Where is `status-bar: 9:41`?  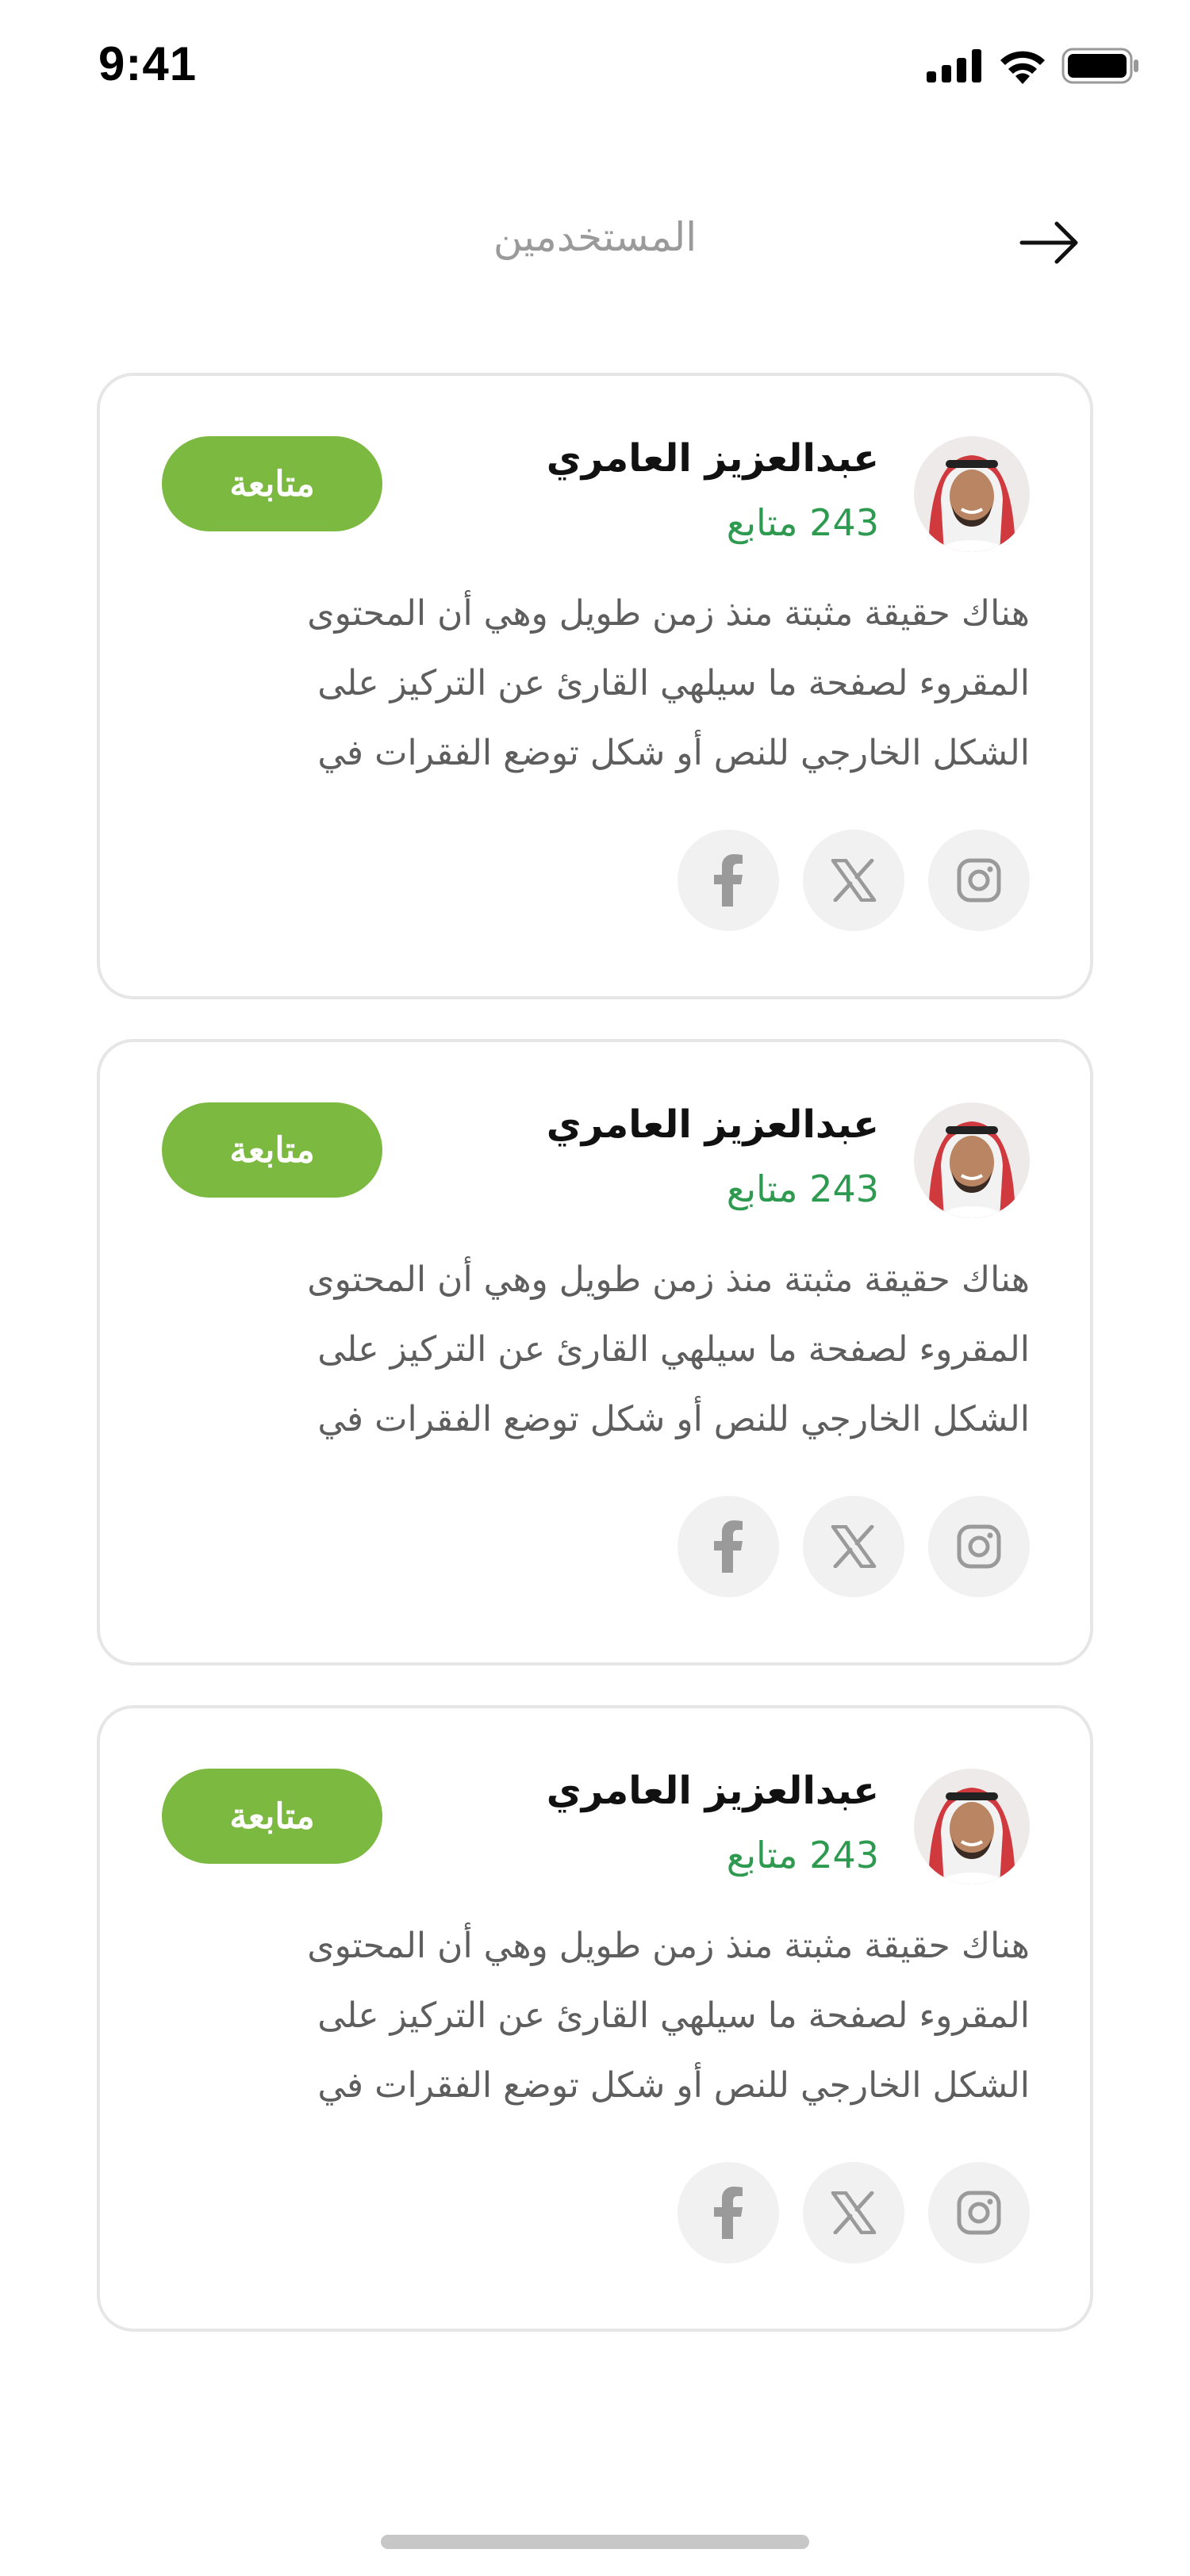 status-bar: 9:41 is located at coordinates (595, 68).